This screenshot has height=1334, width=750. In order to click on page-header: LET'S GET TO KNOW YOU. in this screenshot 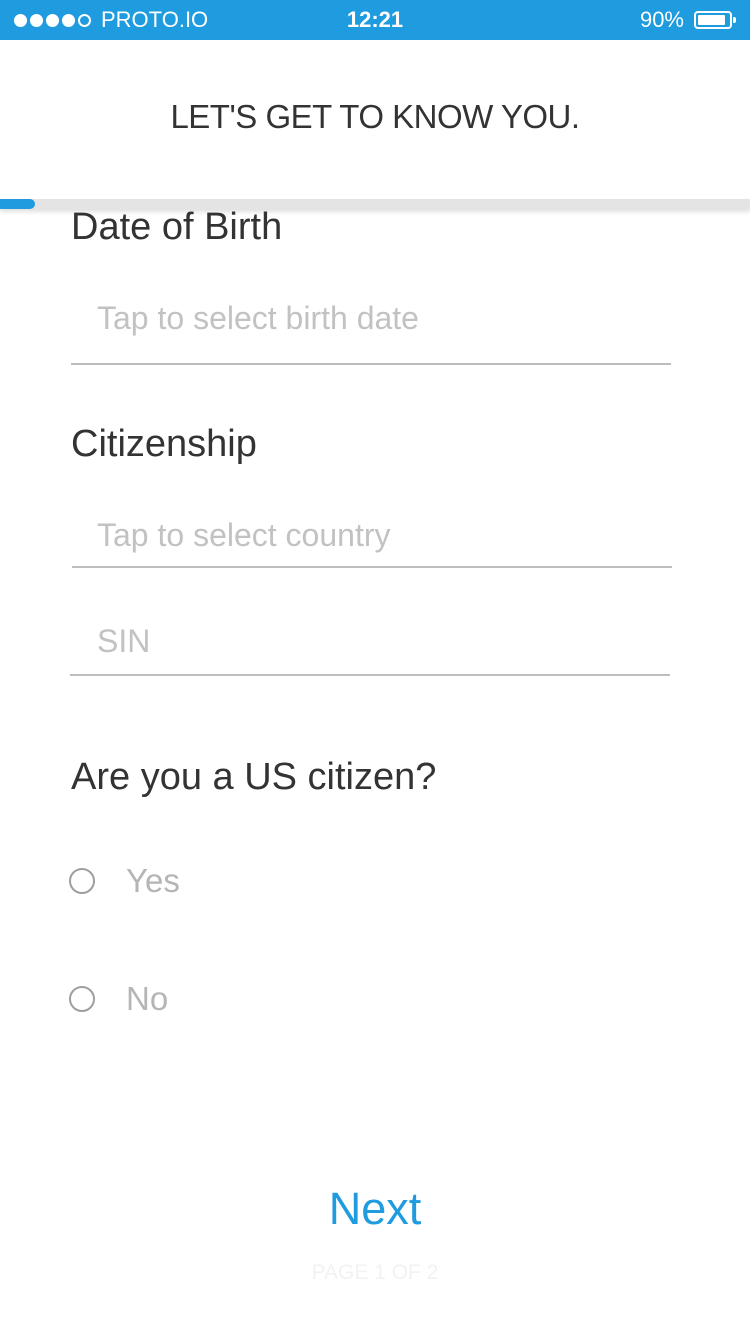, I will do `click(375, 120)`.